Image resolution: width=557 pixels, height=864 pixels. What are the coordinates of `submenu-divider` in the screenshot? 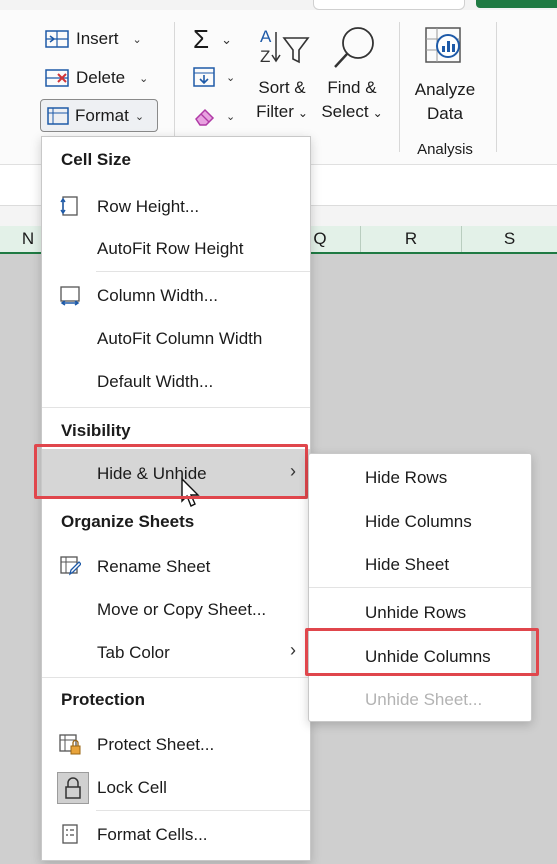 It's located at (420, 587).